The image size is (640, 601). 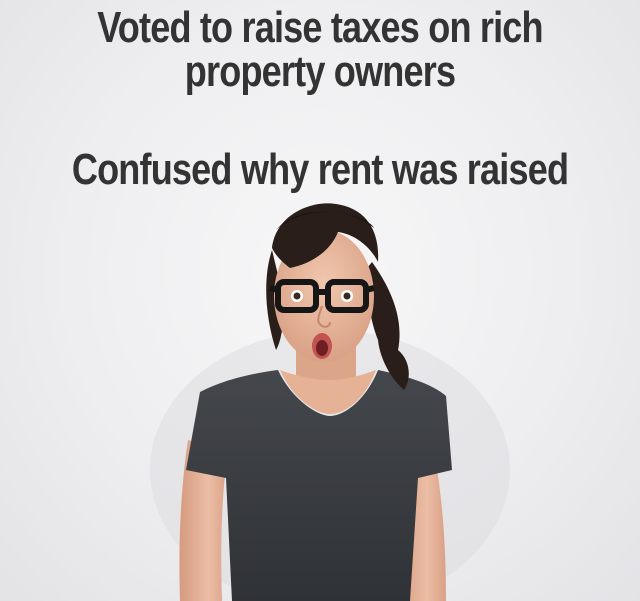 I want to click on caption-top-line1: Voted to raise taxes on rich, so click(x=320, y=27).